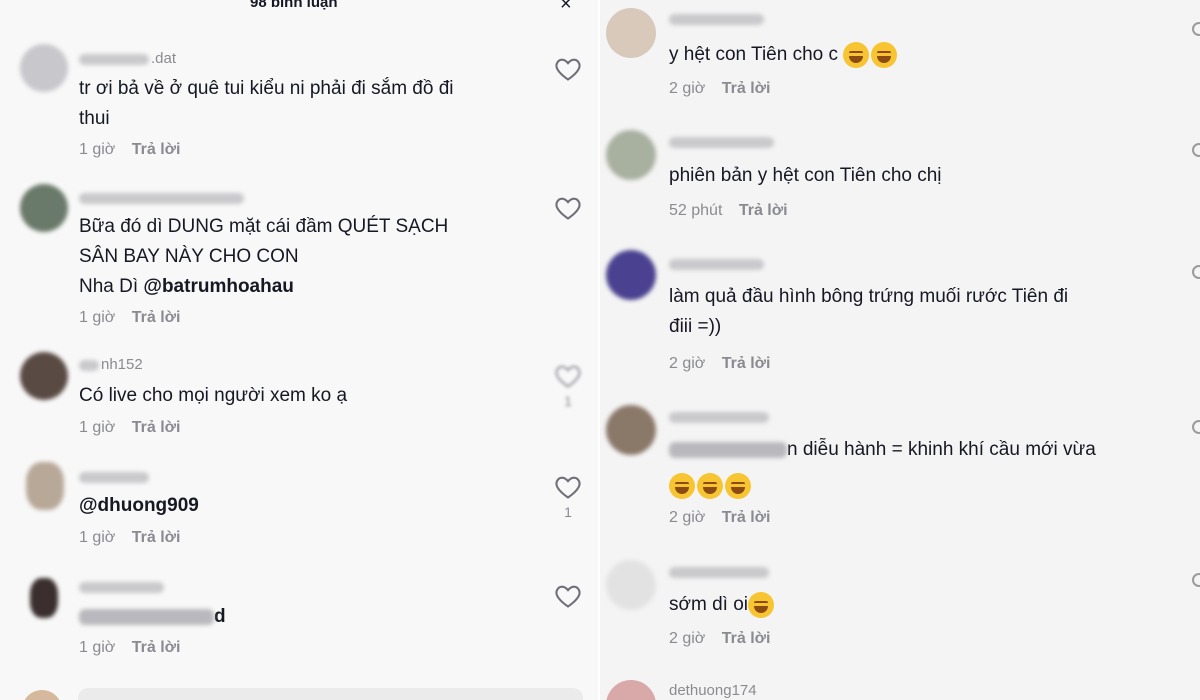  Describe the element at coordinates (805, 175) in the screenshot. I see `comment-text: phiên bản y hệt con Tiên cho chị` at that location.